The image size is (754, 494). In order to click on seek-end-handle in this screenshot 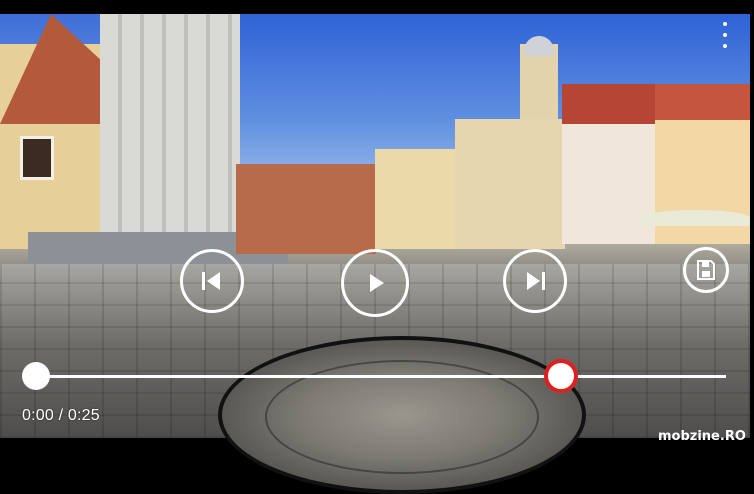, I will do `click(561, 376)`.